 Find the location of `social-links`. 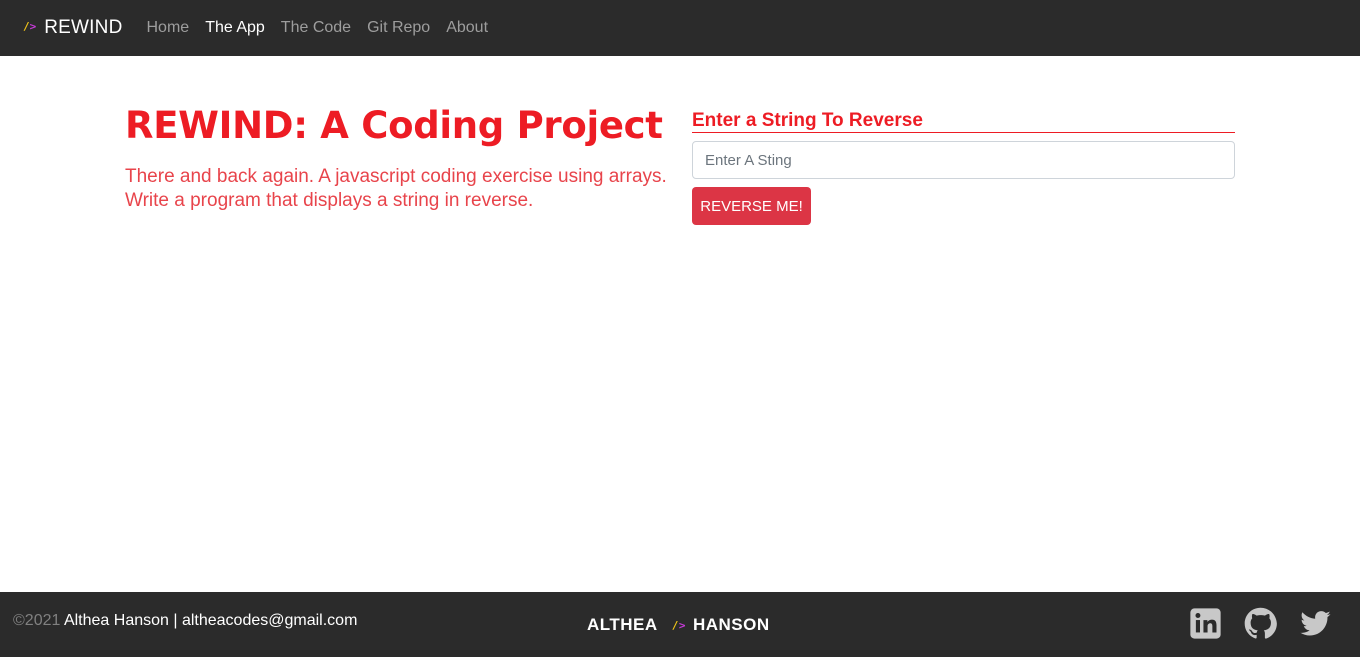

social-links is located at coordinates (1260, 623).